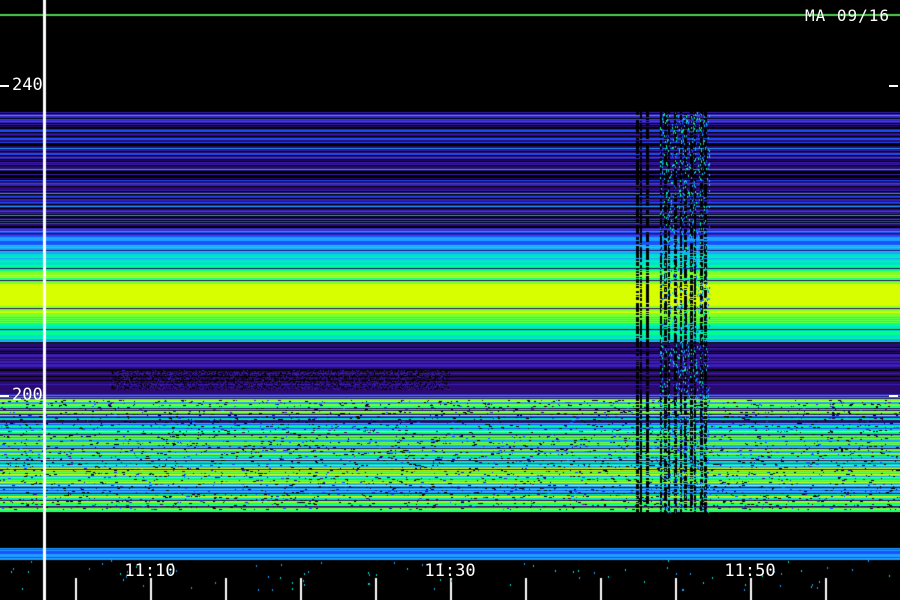 This screenshot has height=600, width=900. I want to click on x-tick-label-1130: 11:30, so click(450, 571).